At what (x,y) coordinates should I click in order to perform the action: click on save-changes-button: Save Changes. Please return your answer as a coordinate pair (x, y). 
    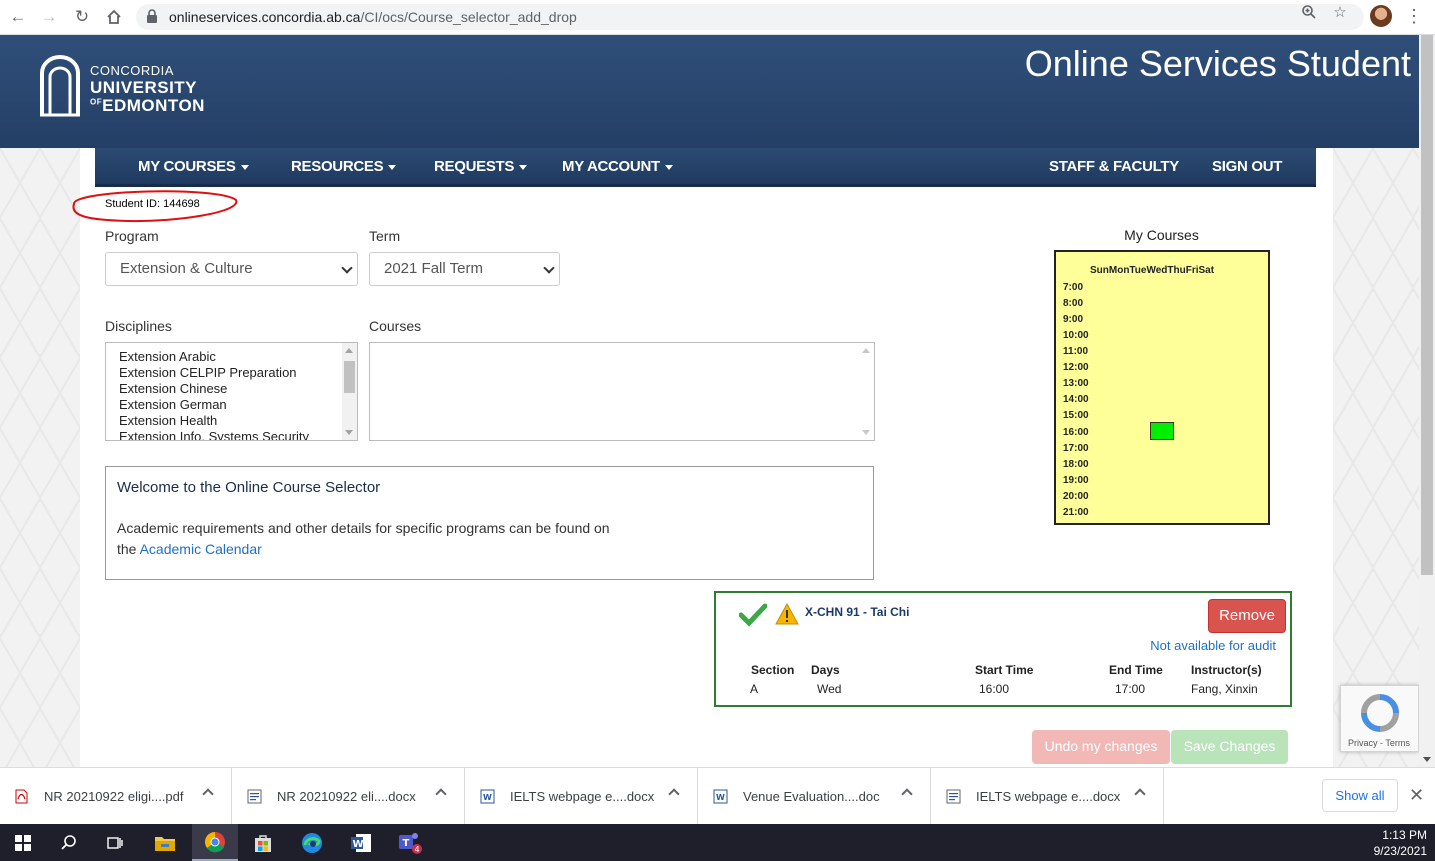
    Looking at the image, I should click on (1229, 747).